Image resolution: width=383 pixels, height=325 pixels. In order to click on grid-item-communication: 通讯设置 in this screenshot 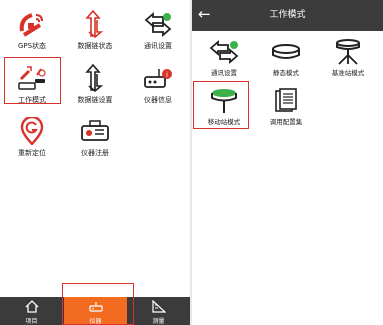, I will do `click(158, 31)`.